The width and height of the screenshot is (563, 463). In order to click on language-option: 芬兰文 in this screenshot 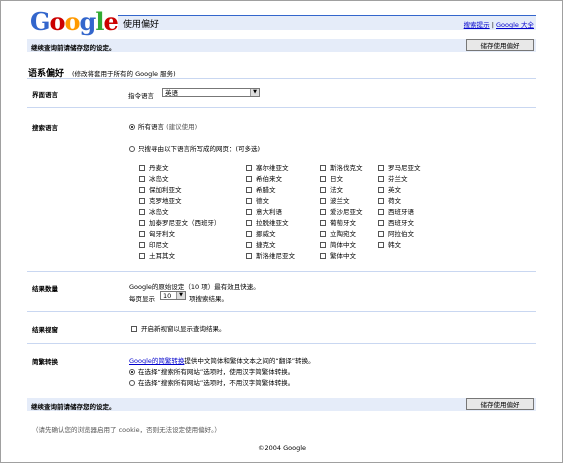, I will do `click(393, 178)`.